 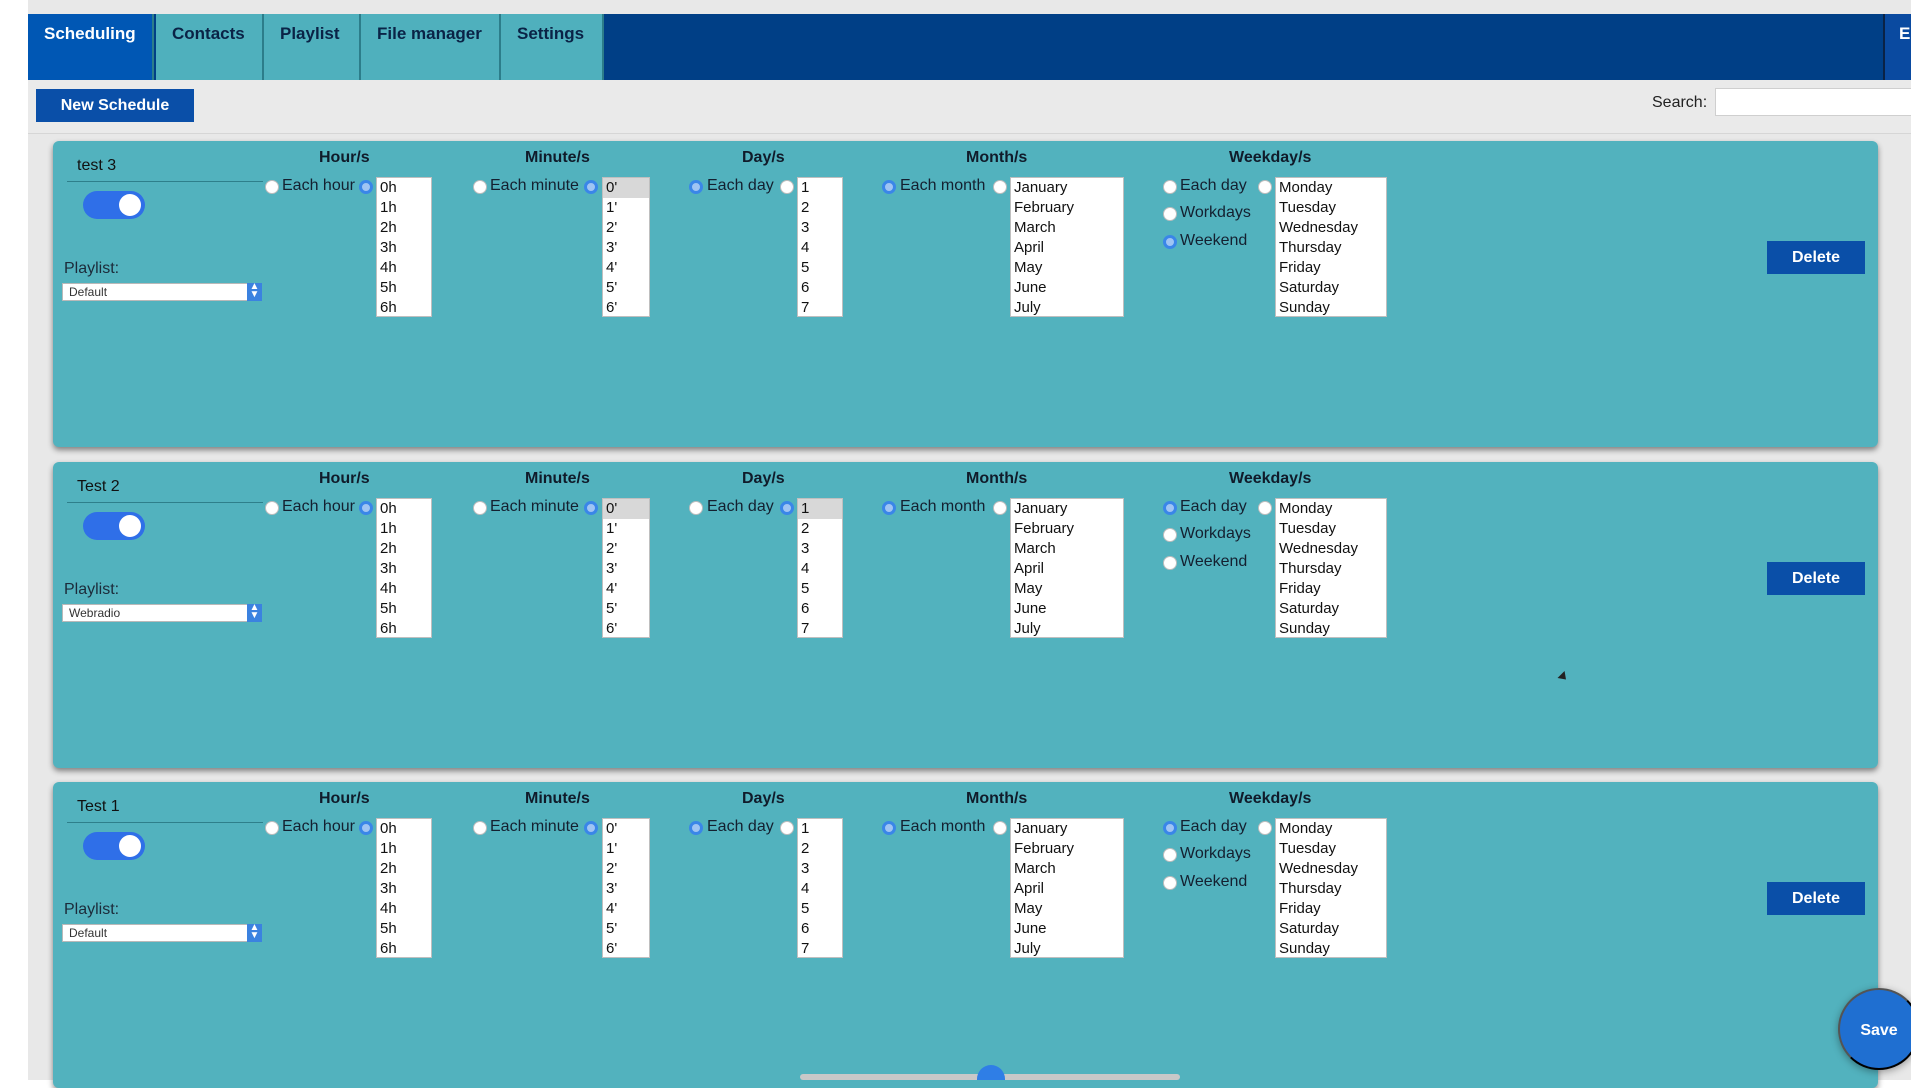 What do you see at coordinates (162, 613) in the screenshot?
I see `playlist-select: Webradio` at bounding box center [162, 613].